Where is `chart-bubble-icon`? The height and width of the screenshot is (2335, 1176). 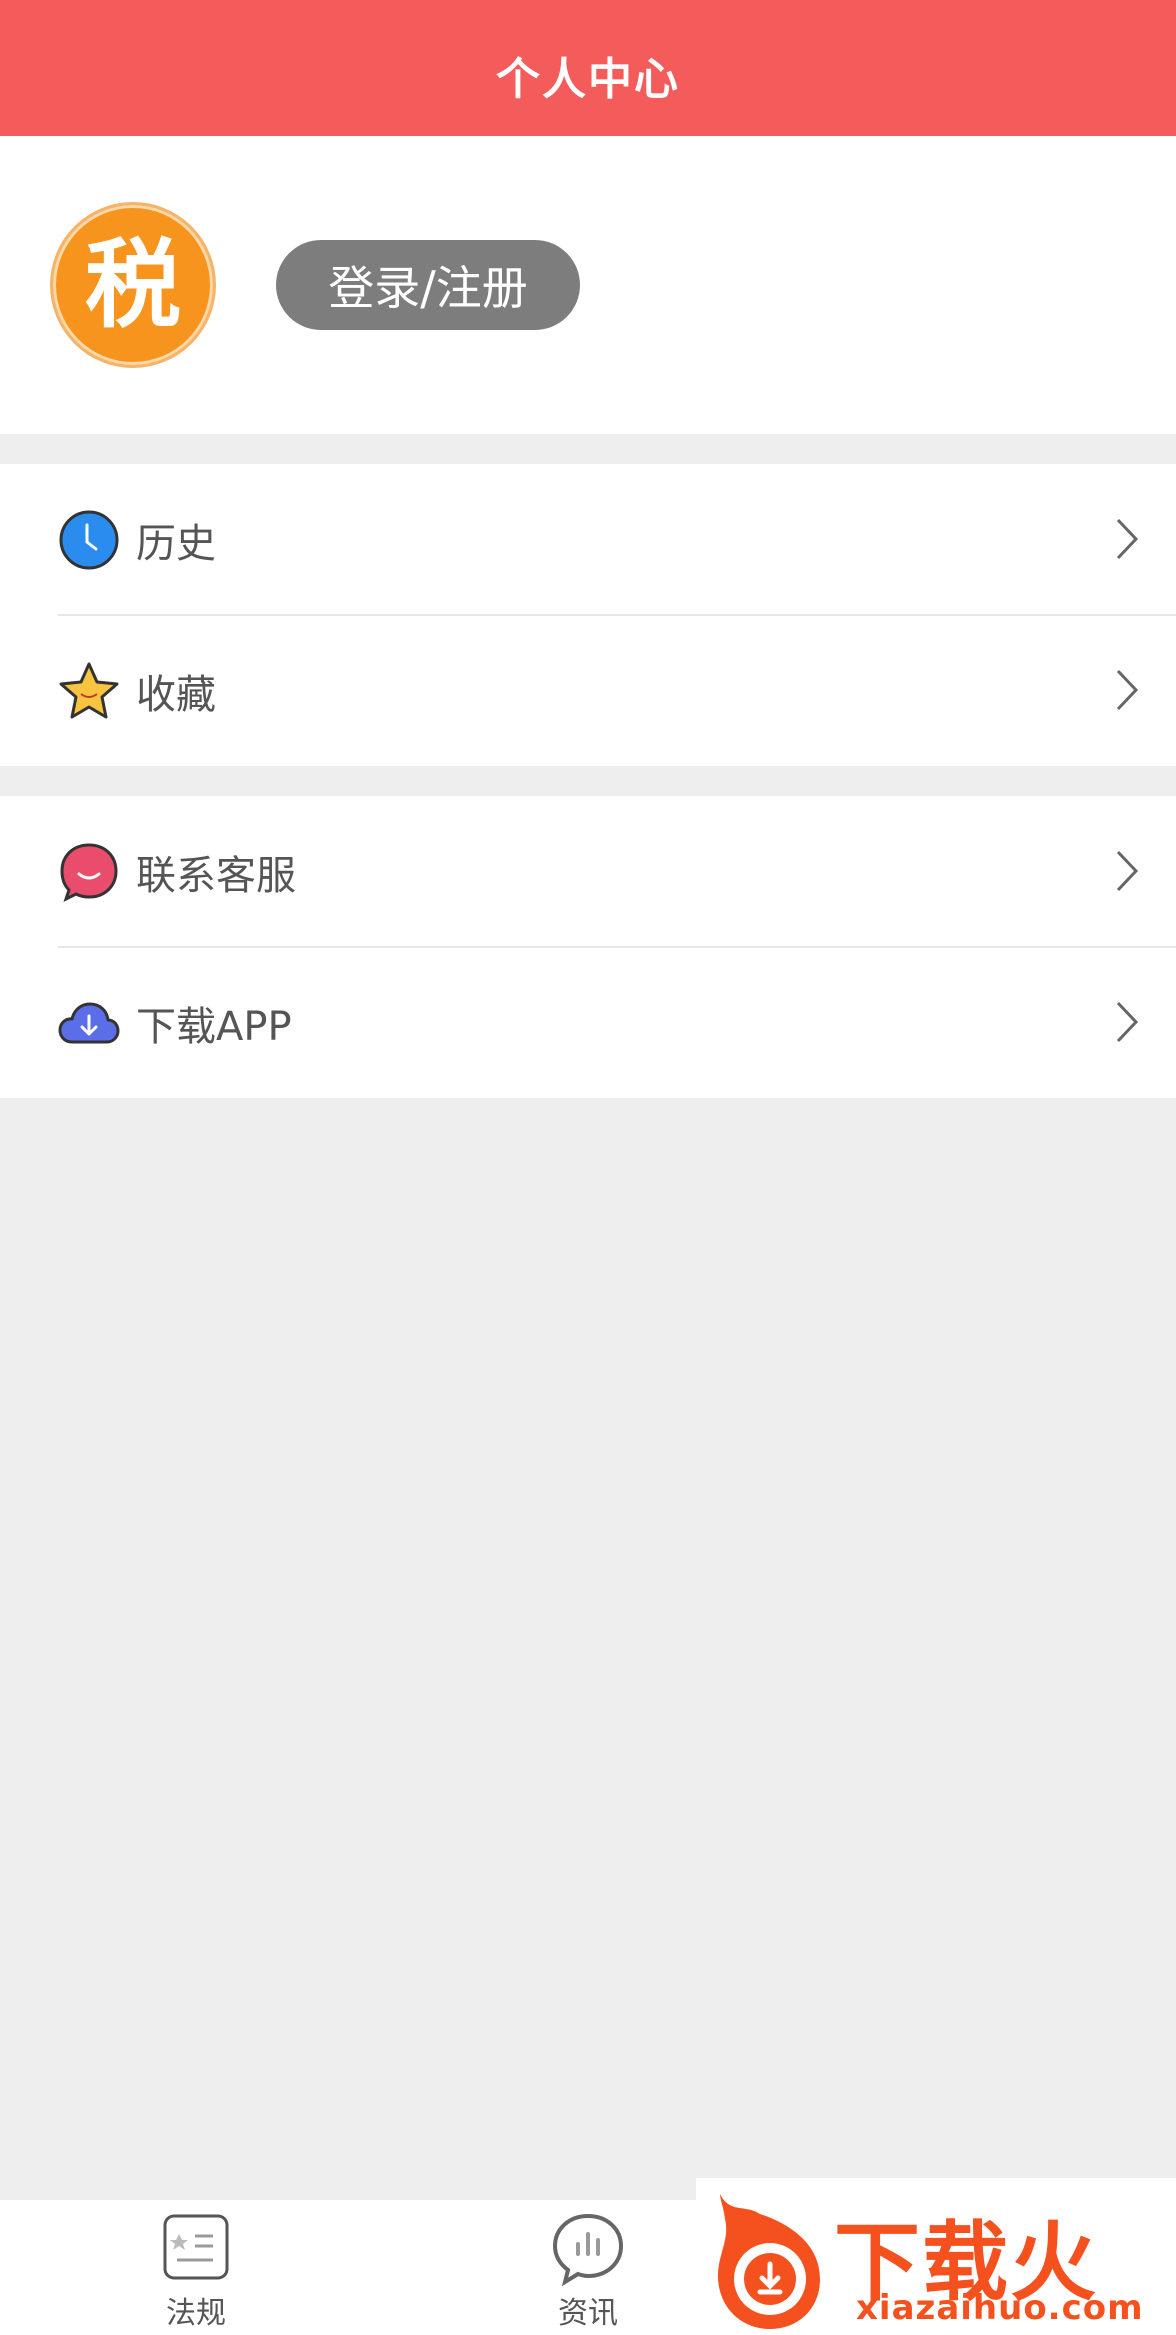
chart-bubble-icon is located at coordinates (588, 2249).